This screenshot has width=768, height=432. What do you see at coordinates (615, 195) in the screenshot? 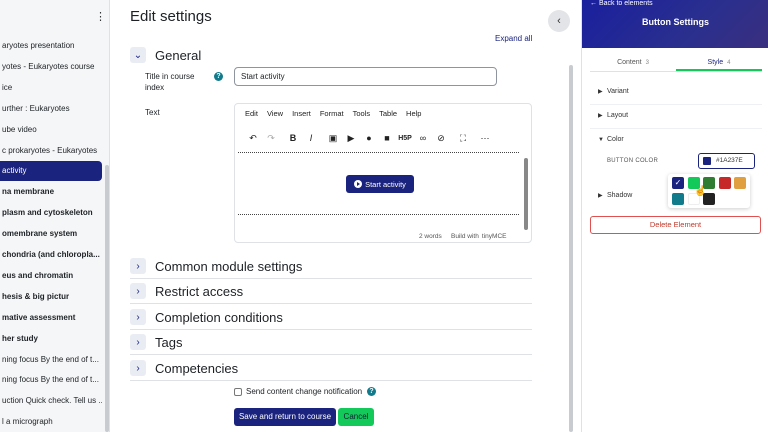
I see `accordion-shadow: ▶ Shadow` at bounding box center [615, 195].